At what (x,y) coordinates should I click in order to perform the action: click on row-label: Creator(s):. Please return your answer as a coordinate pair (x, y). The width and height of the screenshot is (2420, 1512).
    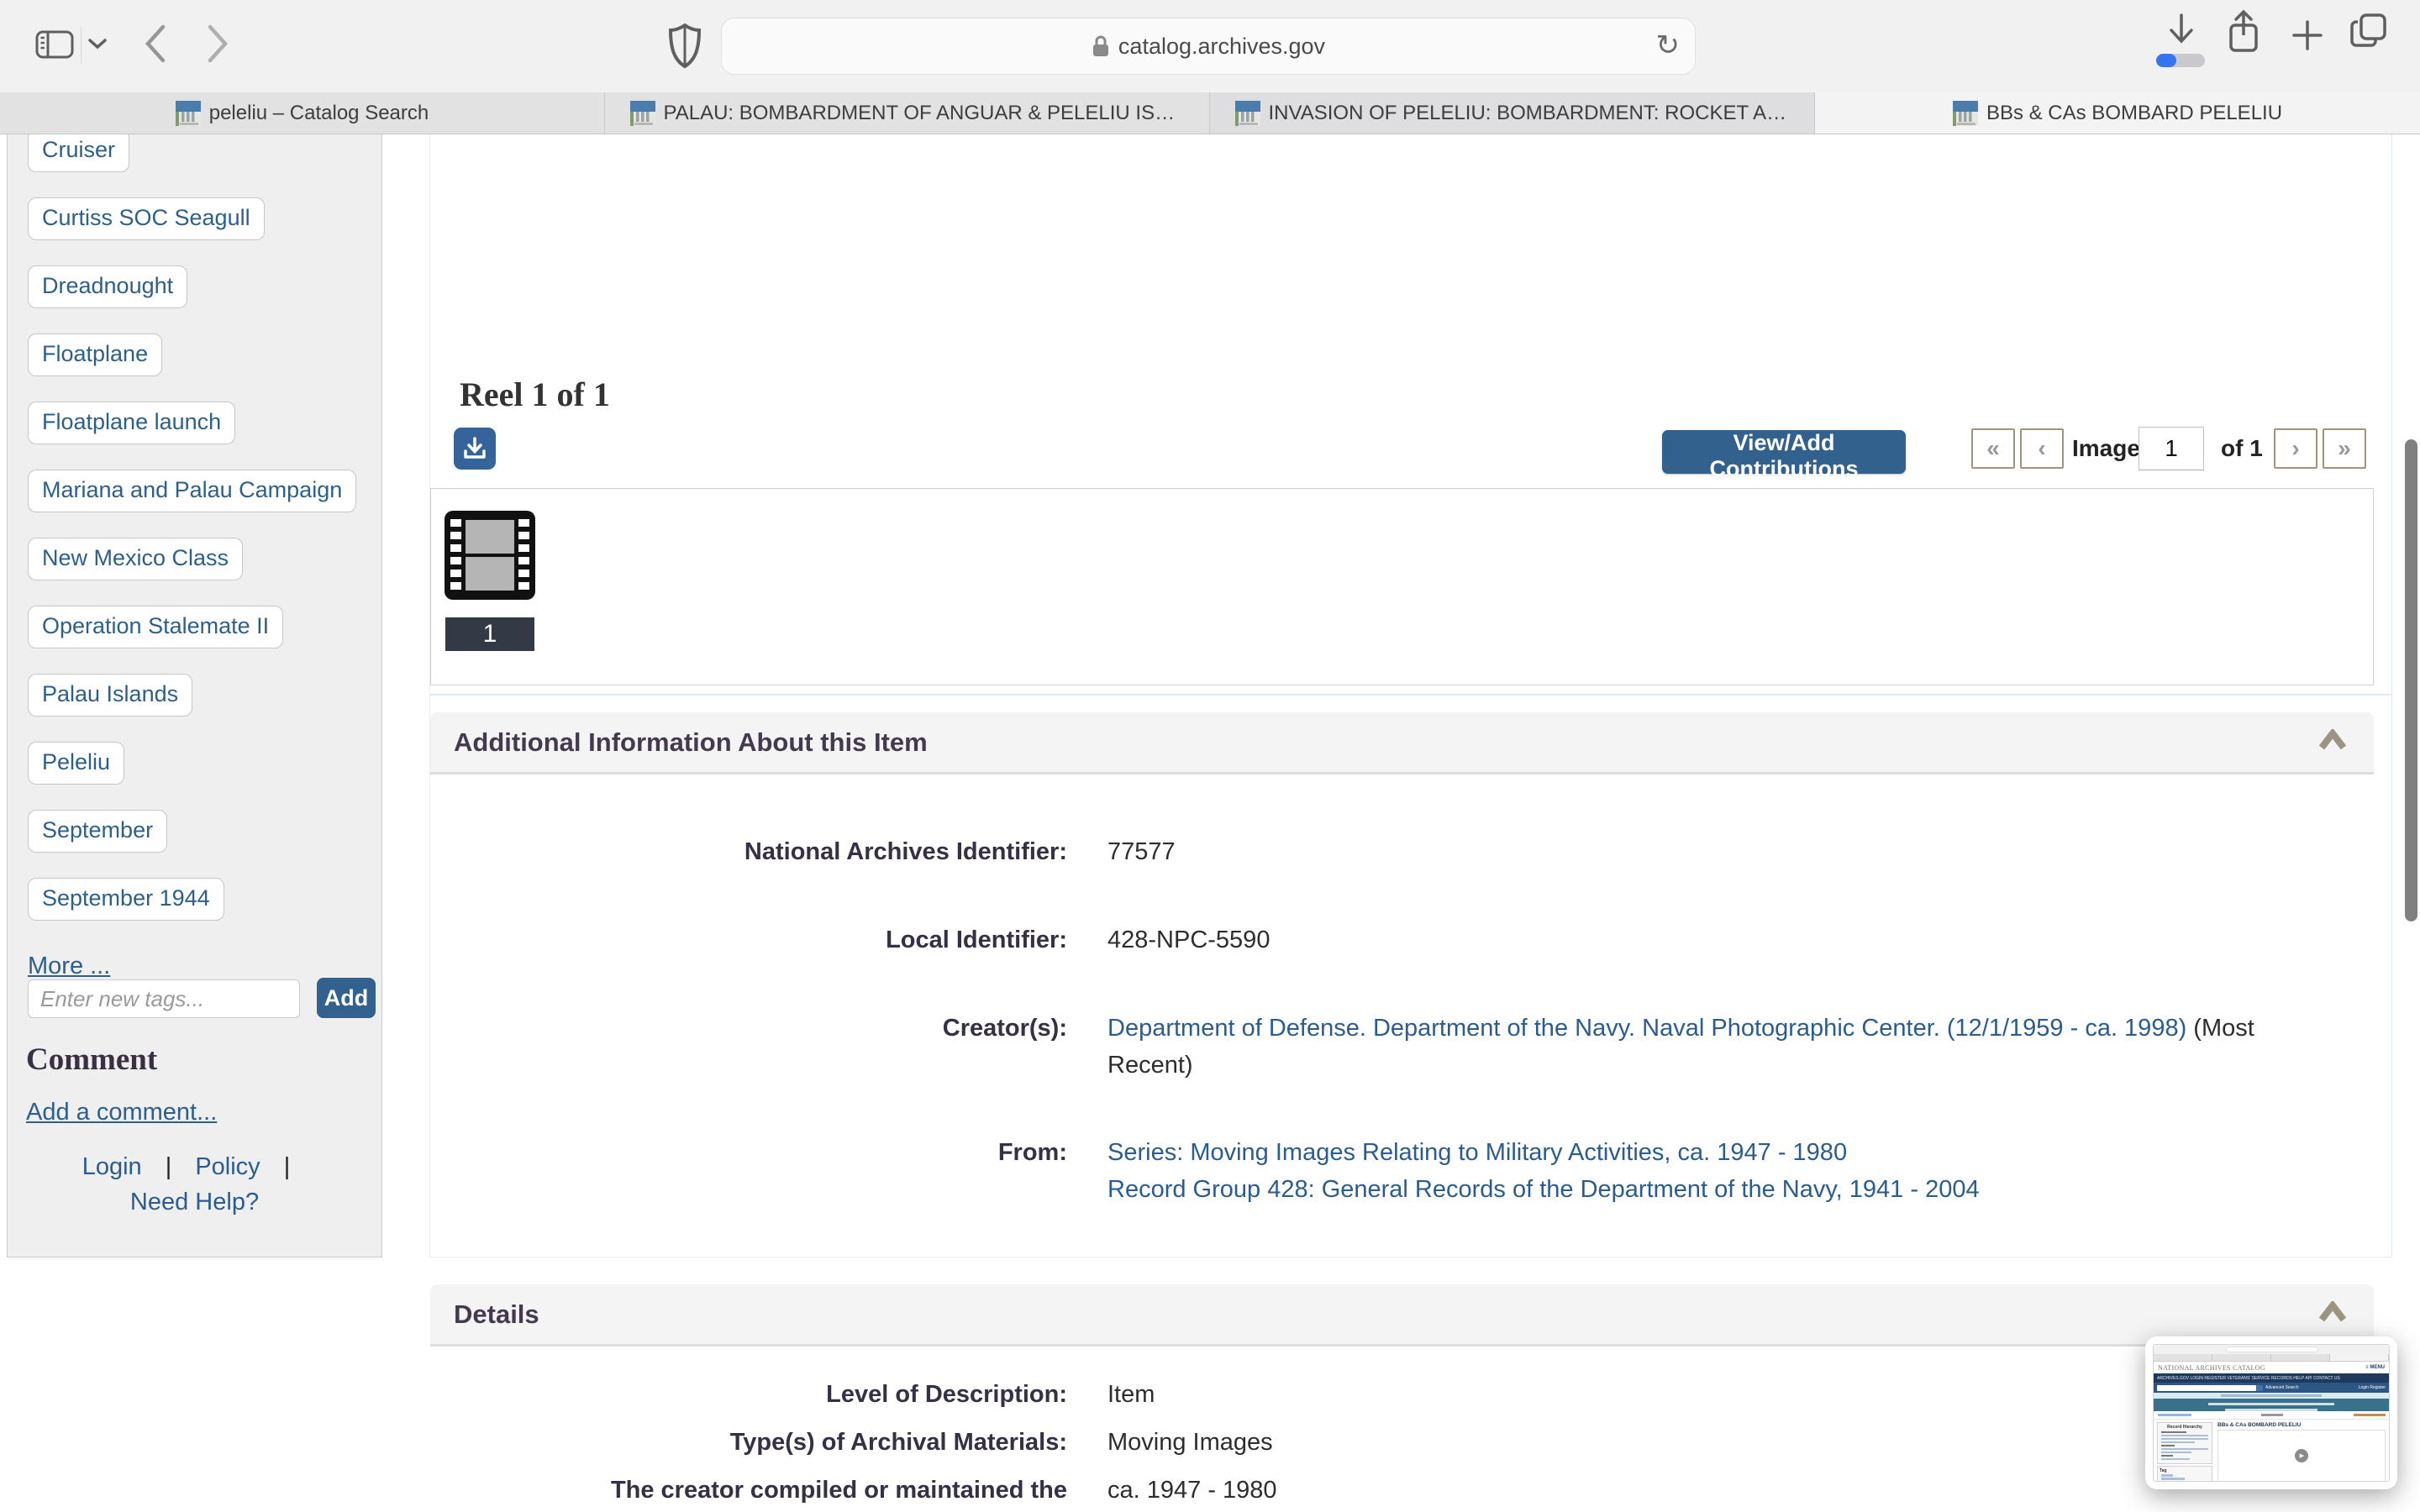
    Looking at the image, I should click on (1004, 1028).